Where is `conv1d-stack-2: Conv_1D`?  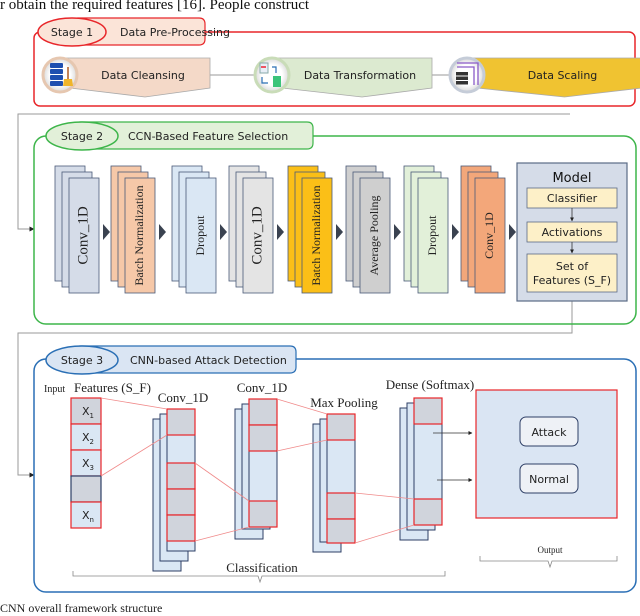
conv1d-stack-2: Conv_1D is located at coordinates (261, 460).